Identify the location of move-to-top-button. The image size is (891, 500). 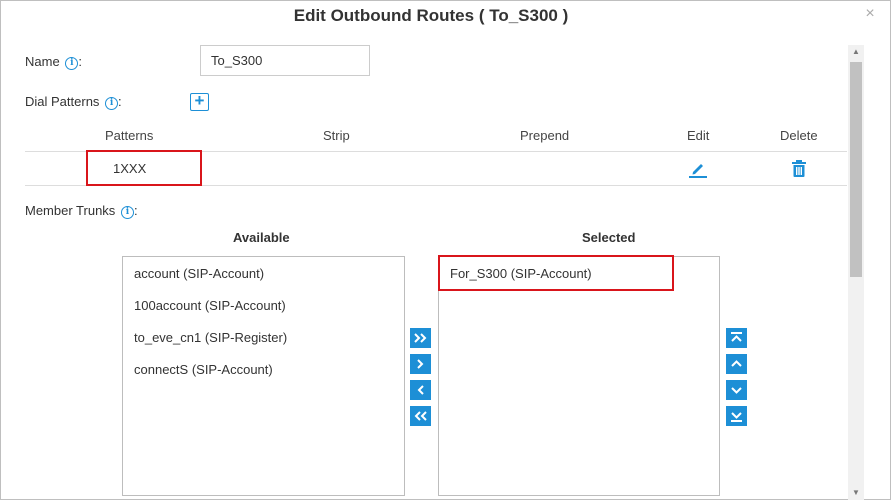
(736, 338).